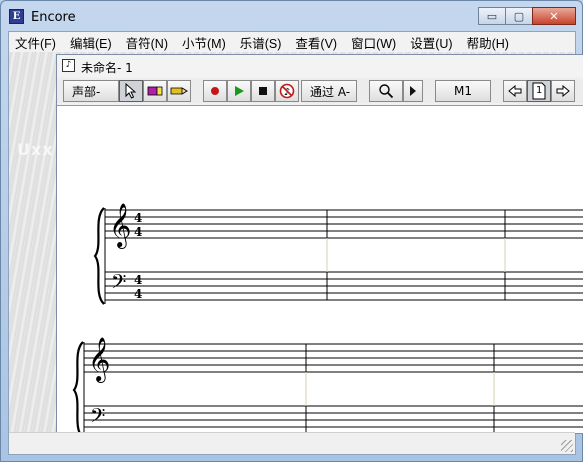 The width and height of the screenshot is (583, 462). I want to click on menu-window: 窗口(W), so click(373, 42).